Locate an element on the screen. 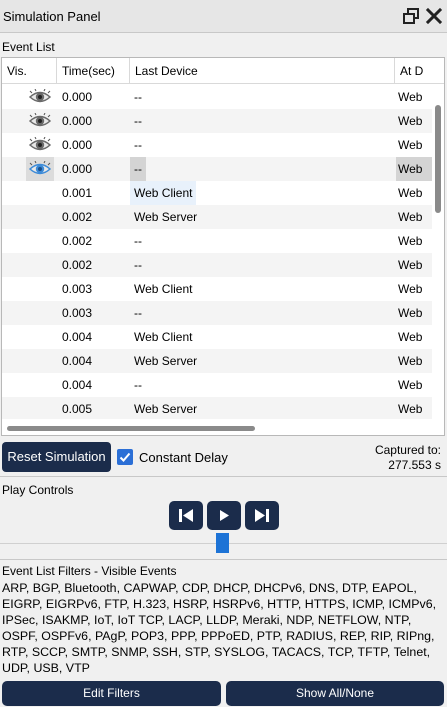 The image size is (447, 707). time-cell: 0.005 is located at coordinates (77, 409).